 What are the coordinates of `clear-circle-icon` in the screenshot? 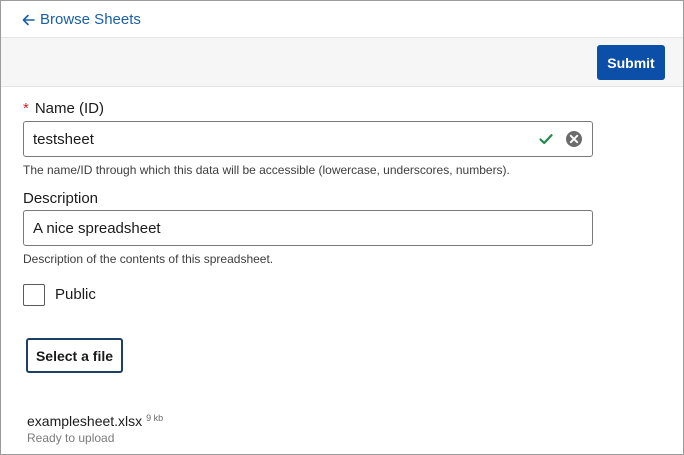 It's located at (574, 139).